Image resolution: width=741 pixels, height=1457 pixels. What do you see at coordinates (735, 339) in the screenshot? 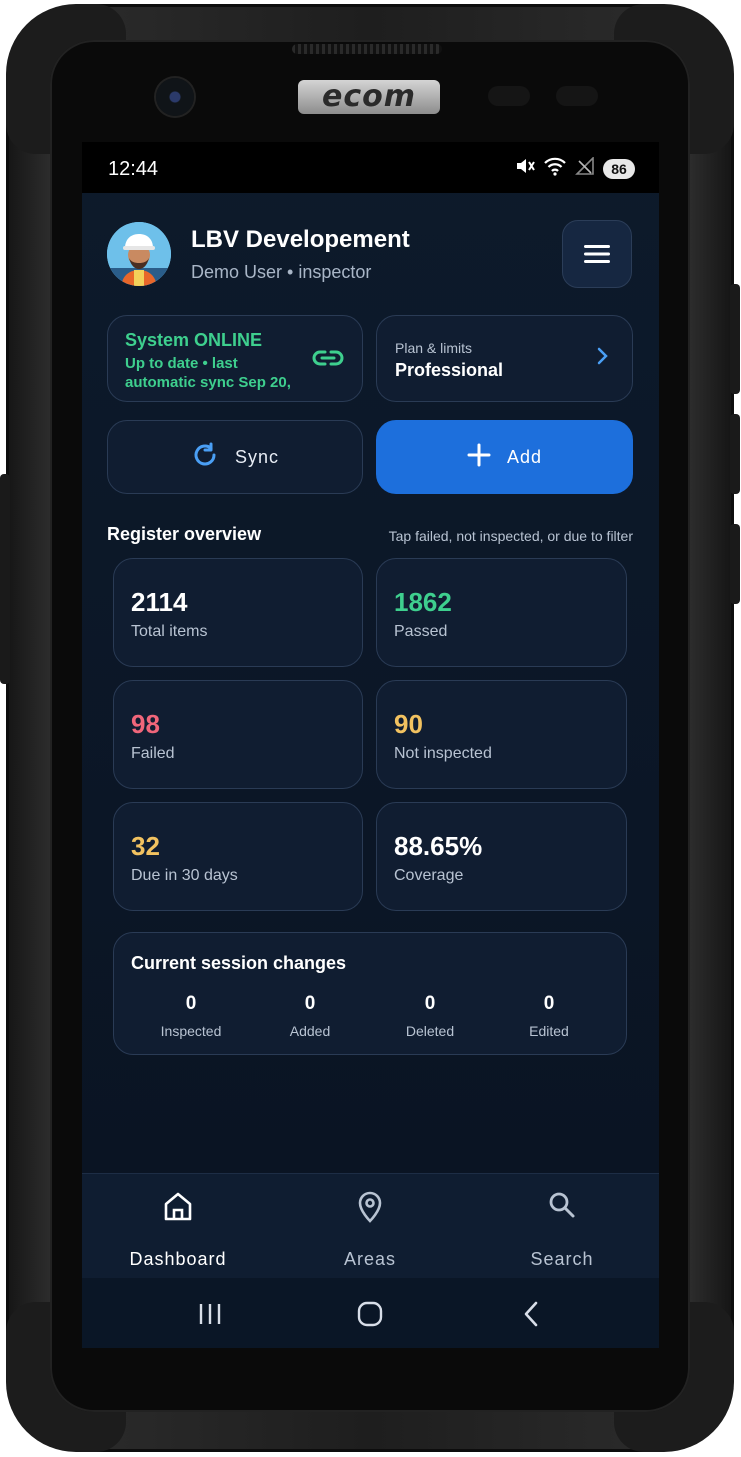
I see `volume-button` at bounding box center [735, 339].